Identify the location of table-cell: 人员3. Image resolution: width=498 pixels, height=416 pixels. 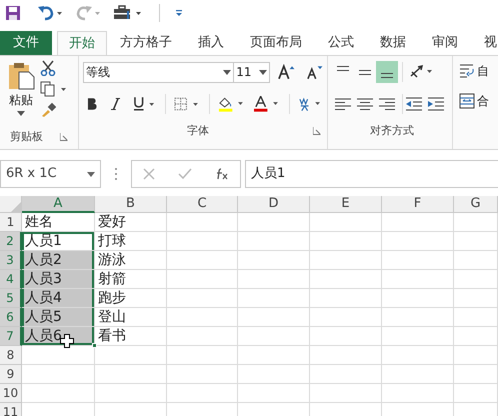
(58, 279).